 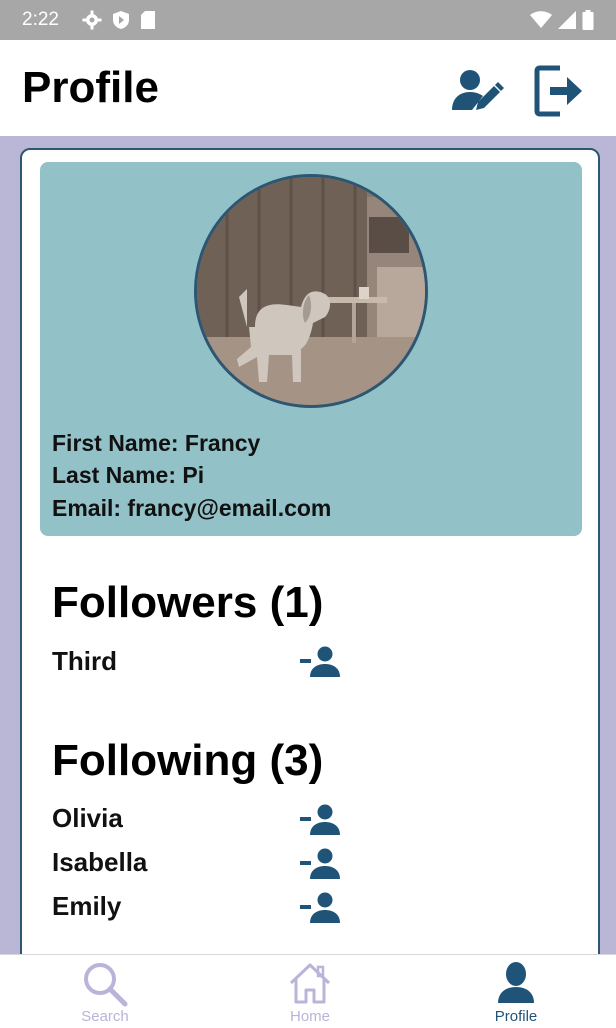 I want to click on nav-item-home: Home, so click(x=310, y=991).